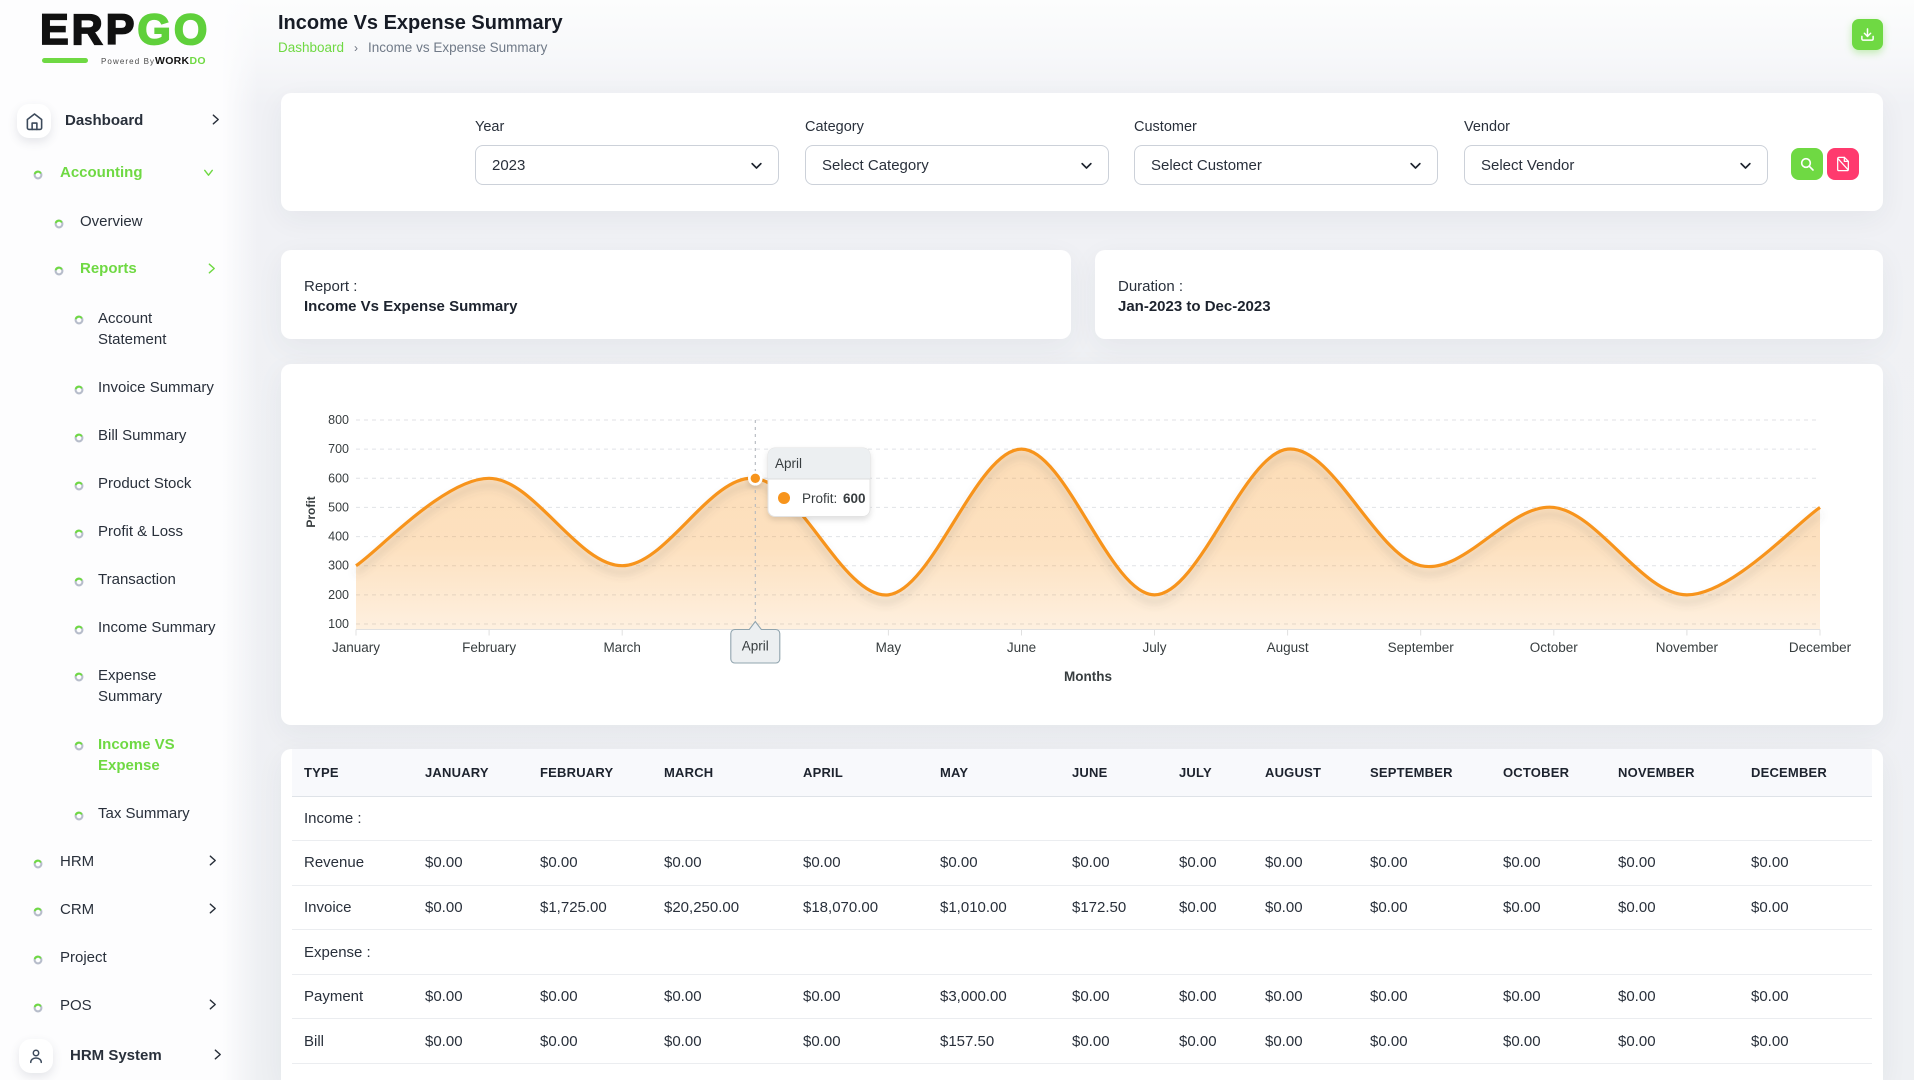 This screenshot has height=1080, width=1914. Describe the element at coordinates (338, 507) in the screenshot. I see `svg-text: 500` at that location.